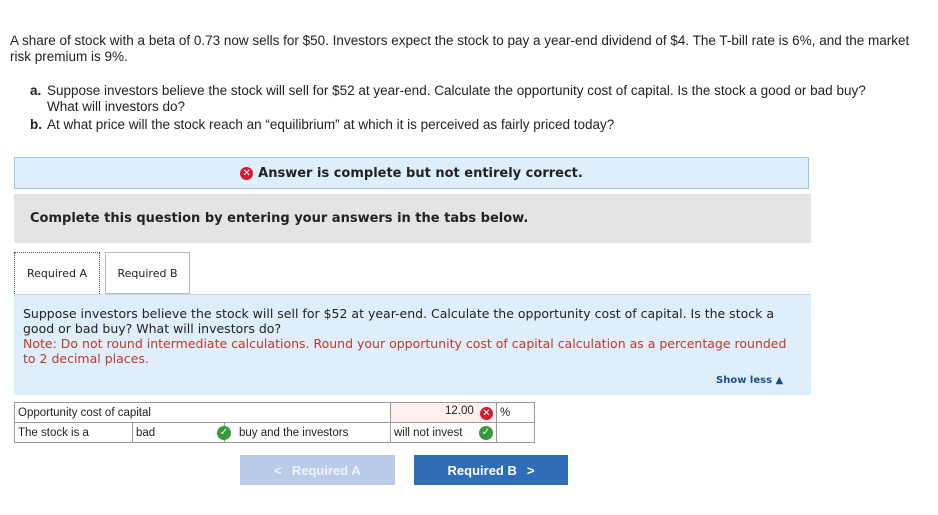 Image resolution: width=938 pixels, height=515 pixels. I want to click on tab-required-b: Required B, so click(147, 273).